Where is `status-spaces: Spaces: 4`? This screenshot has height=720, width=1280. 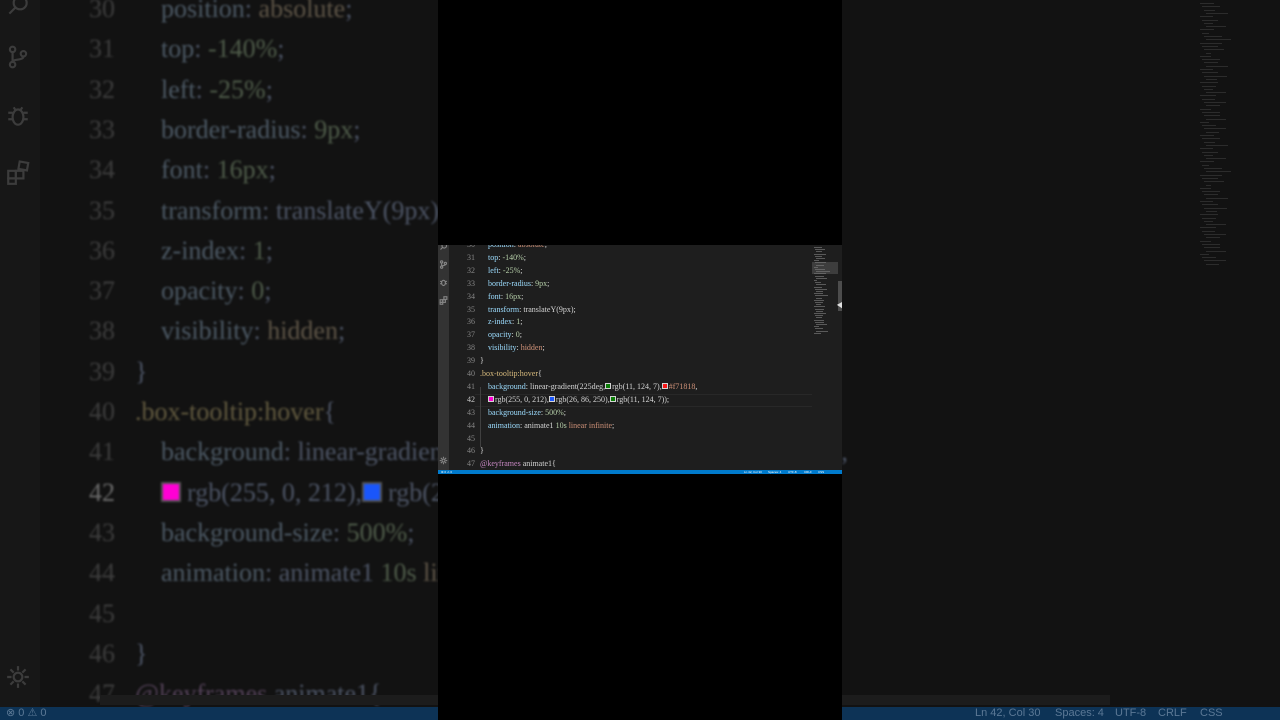 status-spaces: Spaces: 4 is located at coordinates (774, 472).